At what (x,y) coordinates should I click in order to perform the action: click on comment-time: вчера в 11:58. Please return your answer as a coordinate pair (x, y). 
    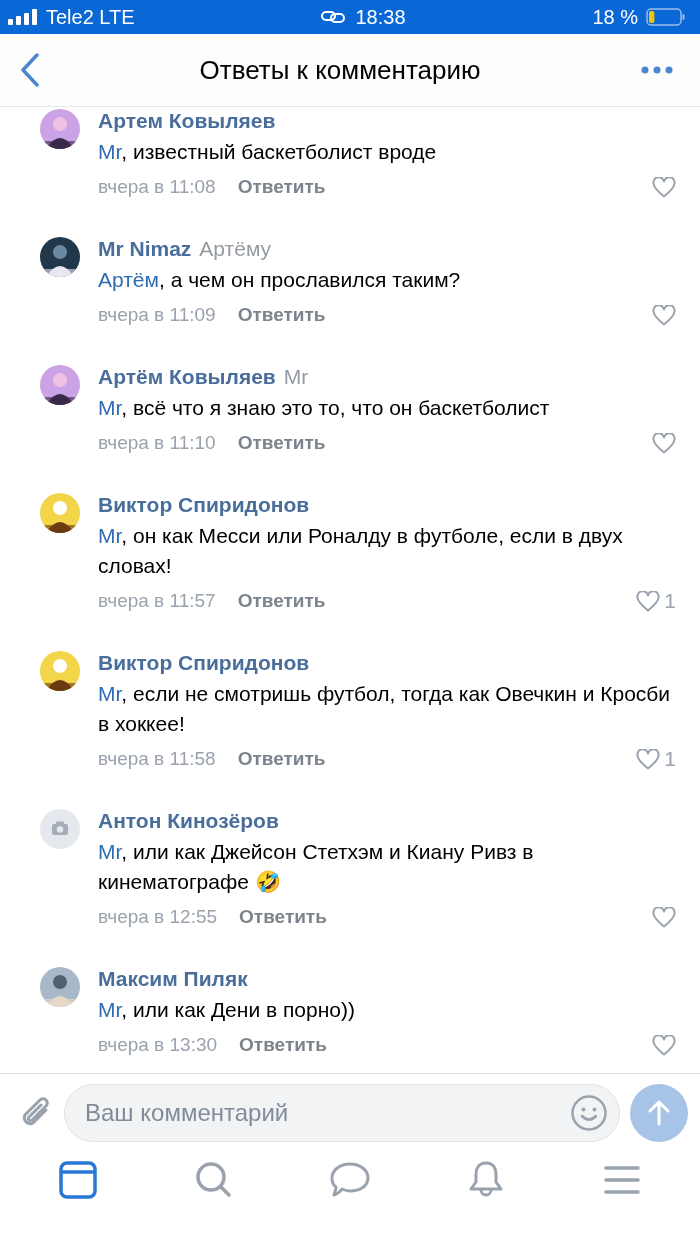
    Looking at the image, I should click on (157, 759).